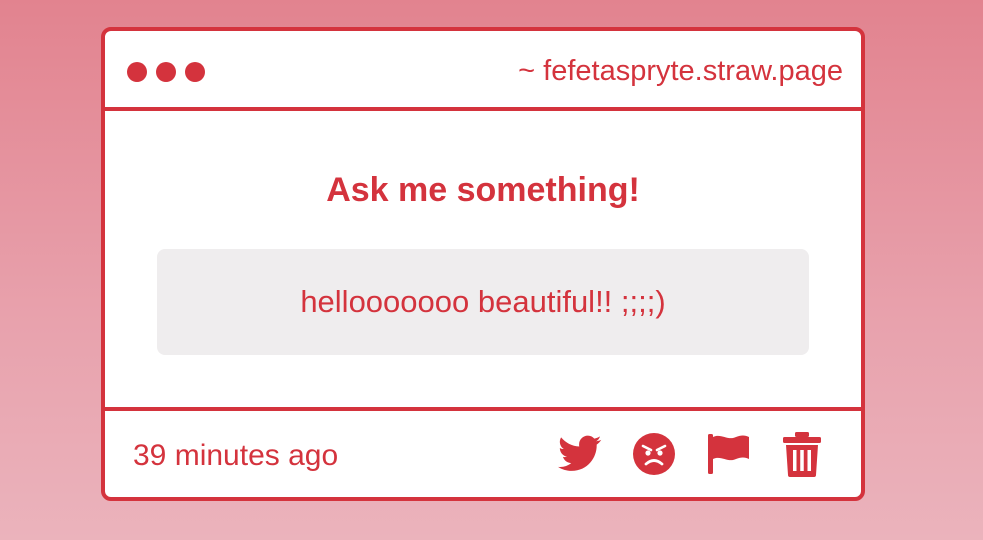  Describe the element at coordinates (236, 455) in the screenshot. I see `timestamp: 39 minutes ago` at that location.